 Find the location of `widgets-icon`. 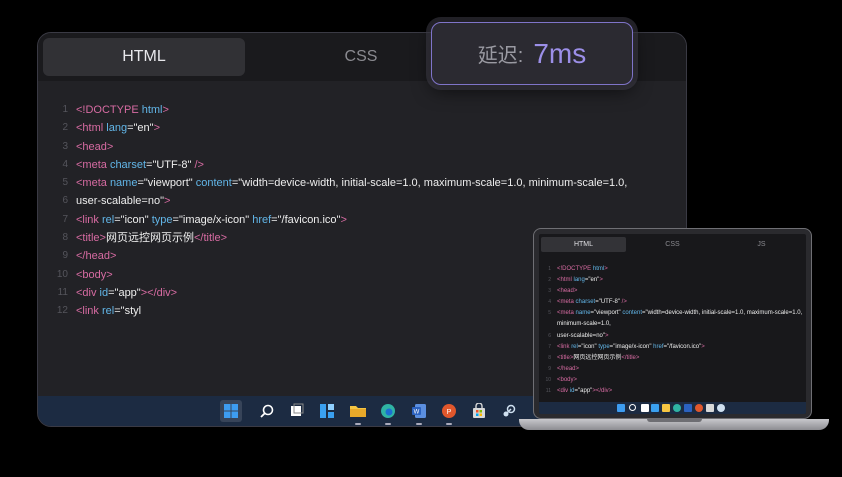

widgets-icon is located at coordinates (327, 411).